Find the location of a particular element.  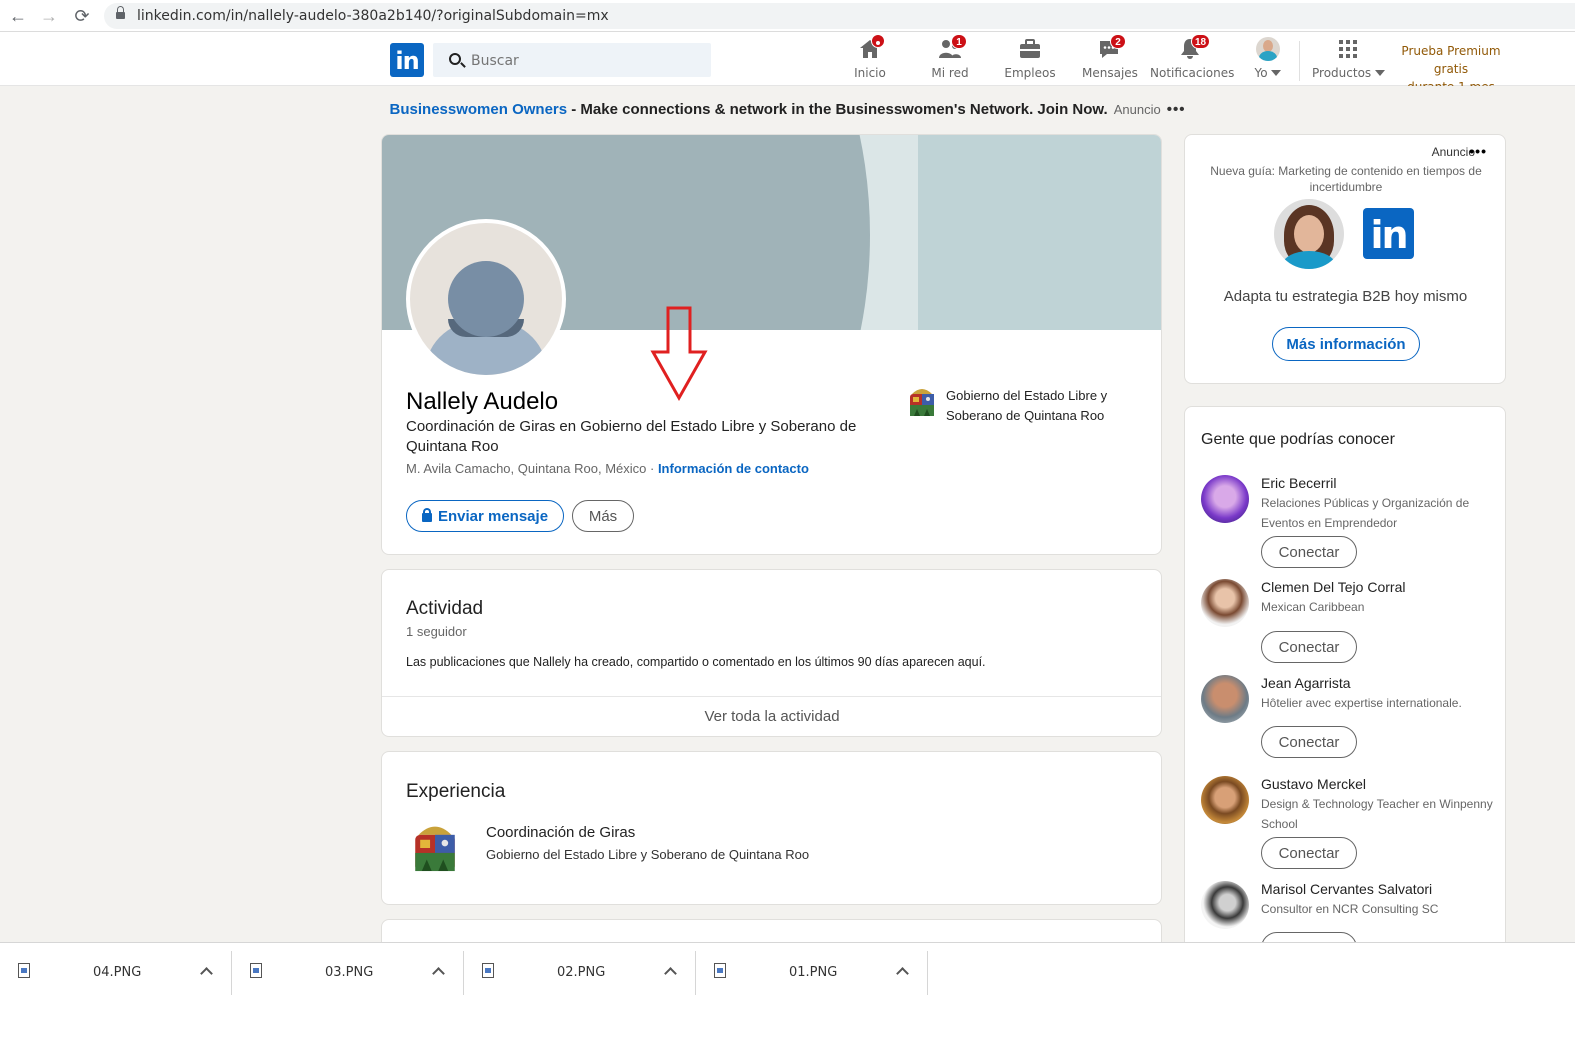

lock-icon is located at coordinates (120, 13).